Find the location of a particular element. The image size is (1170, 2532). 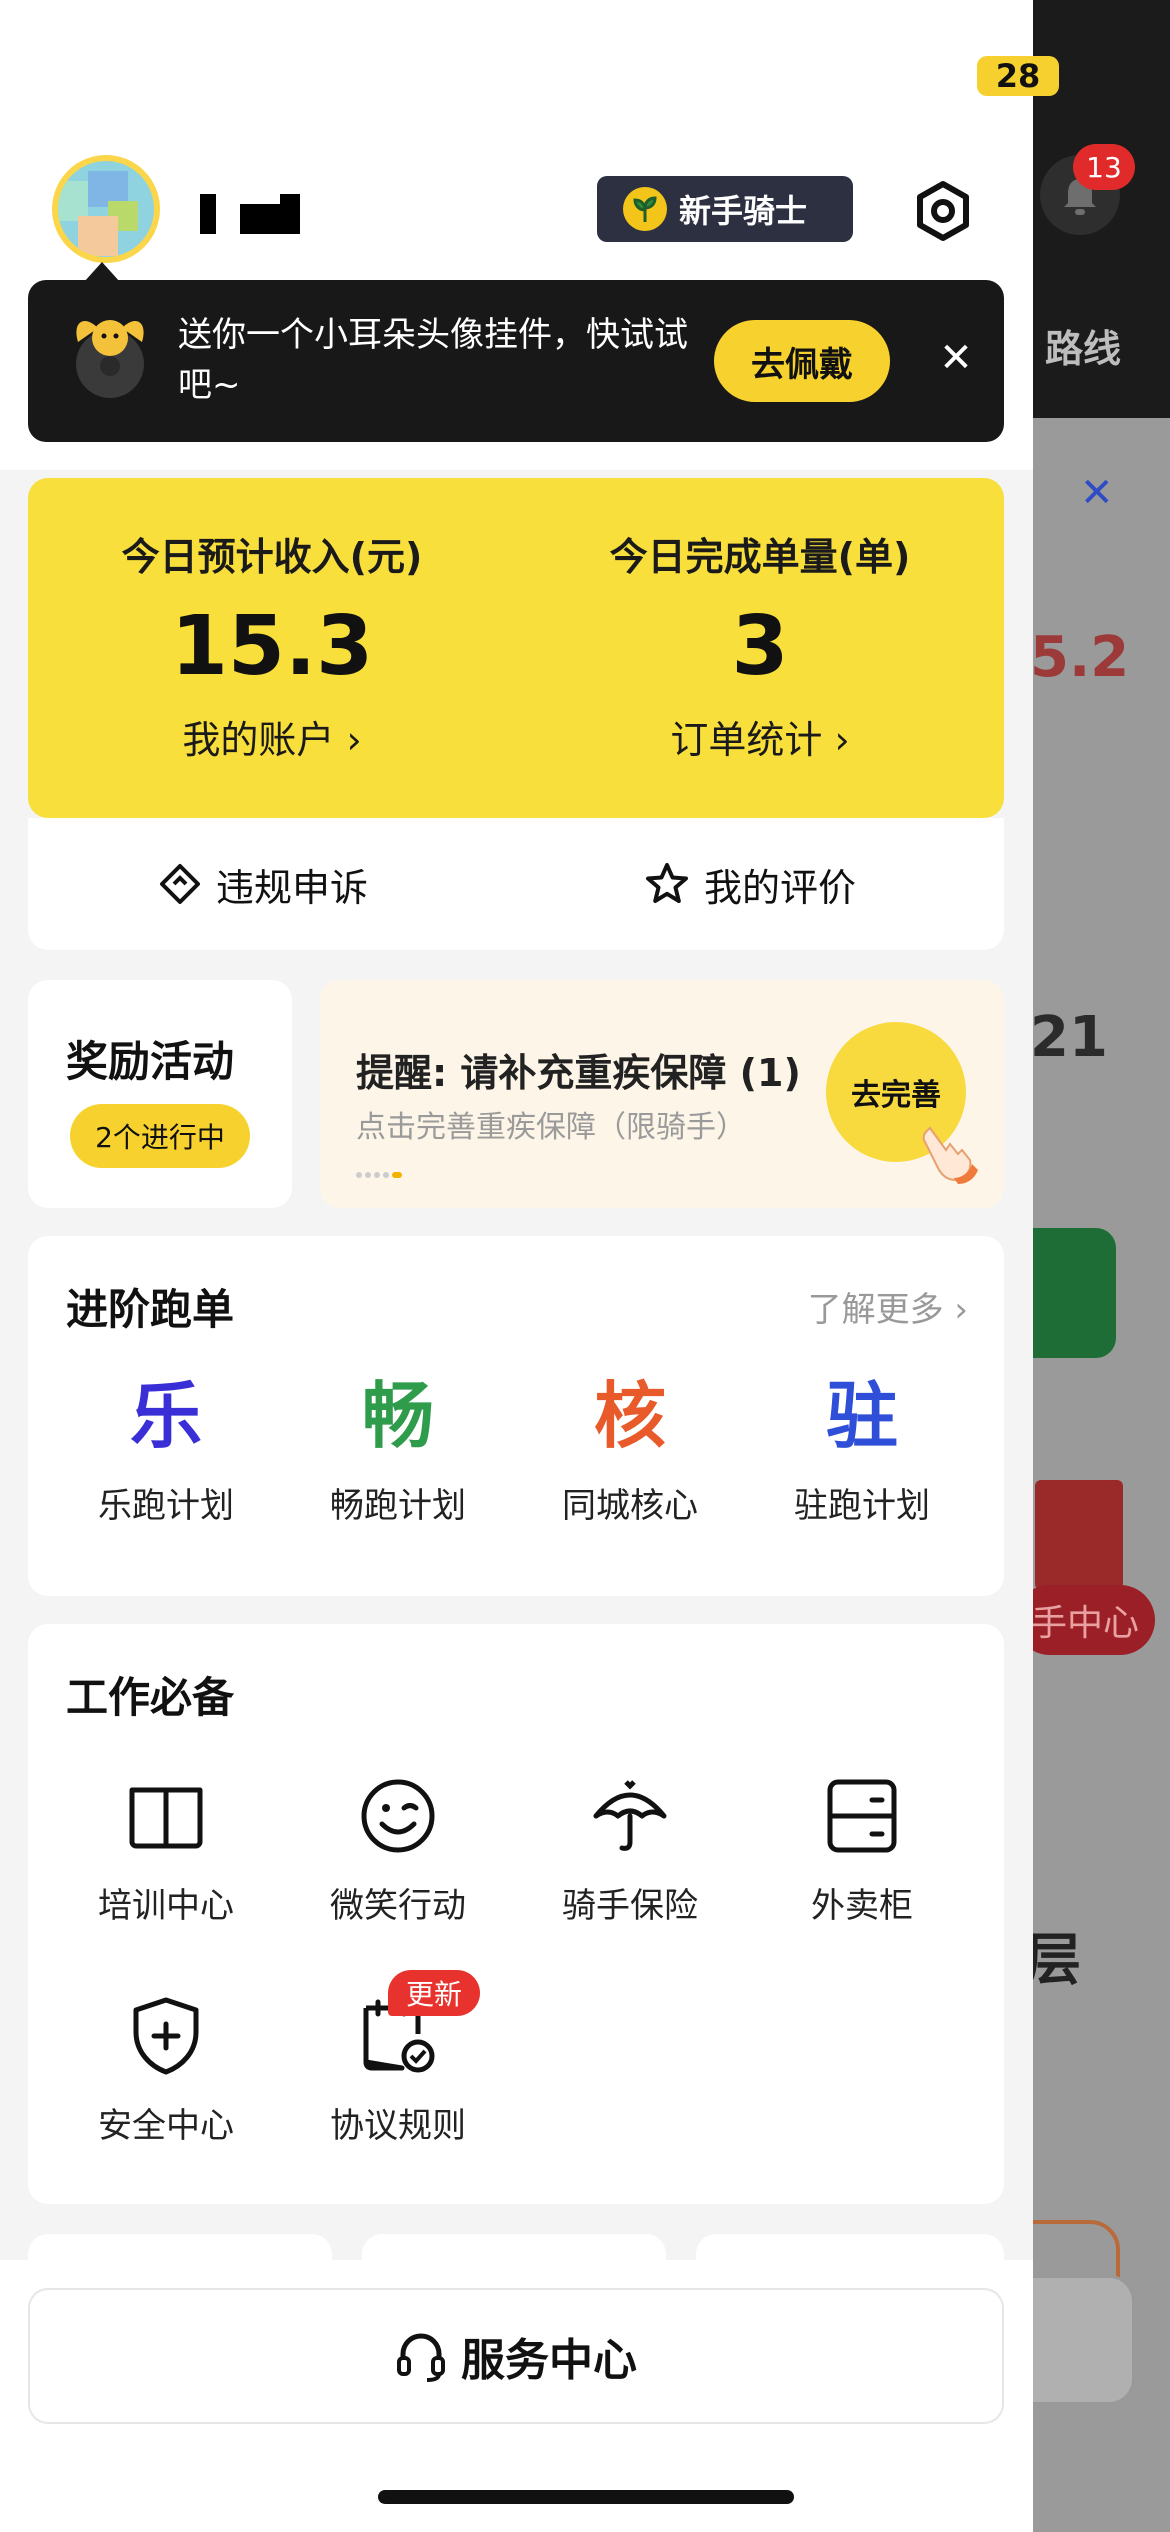

reward-title: 奖励活动 is located at coordinates (150, 1061).